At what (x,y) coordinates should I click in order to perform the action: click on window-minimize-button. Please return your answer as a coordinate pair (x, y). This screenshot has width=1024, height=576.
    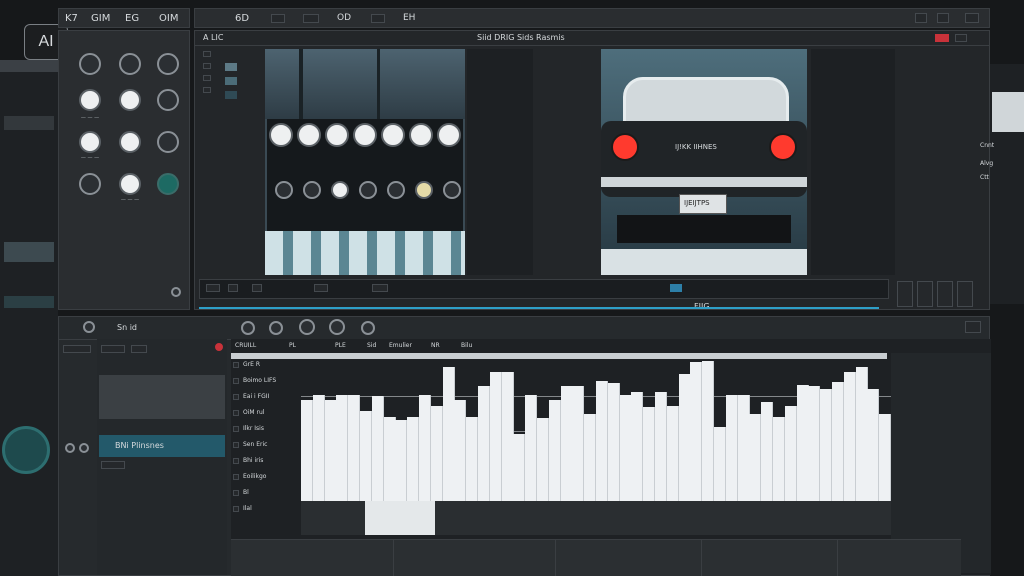
    Looking at the image, I should click on (921, 18).